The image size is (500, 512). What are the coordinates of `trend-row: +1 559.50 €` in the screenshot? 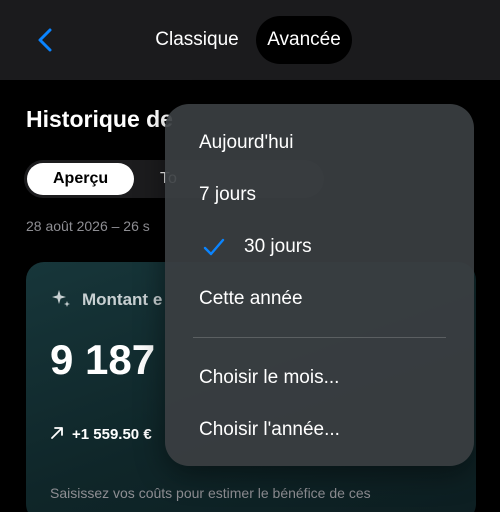 It's located at (101, 434).